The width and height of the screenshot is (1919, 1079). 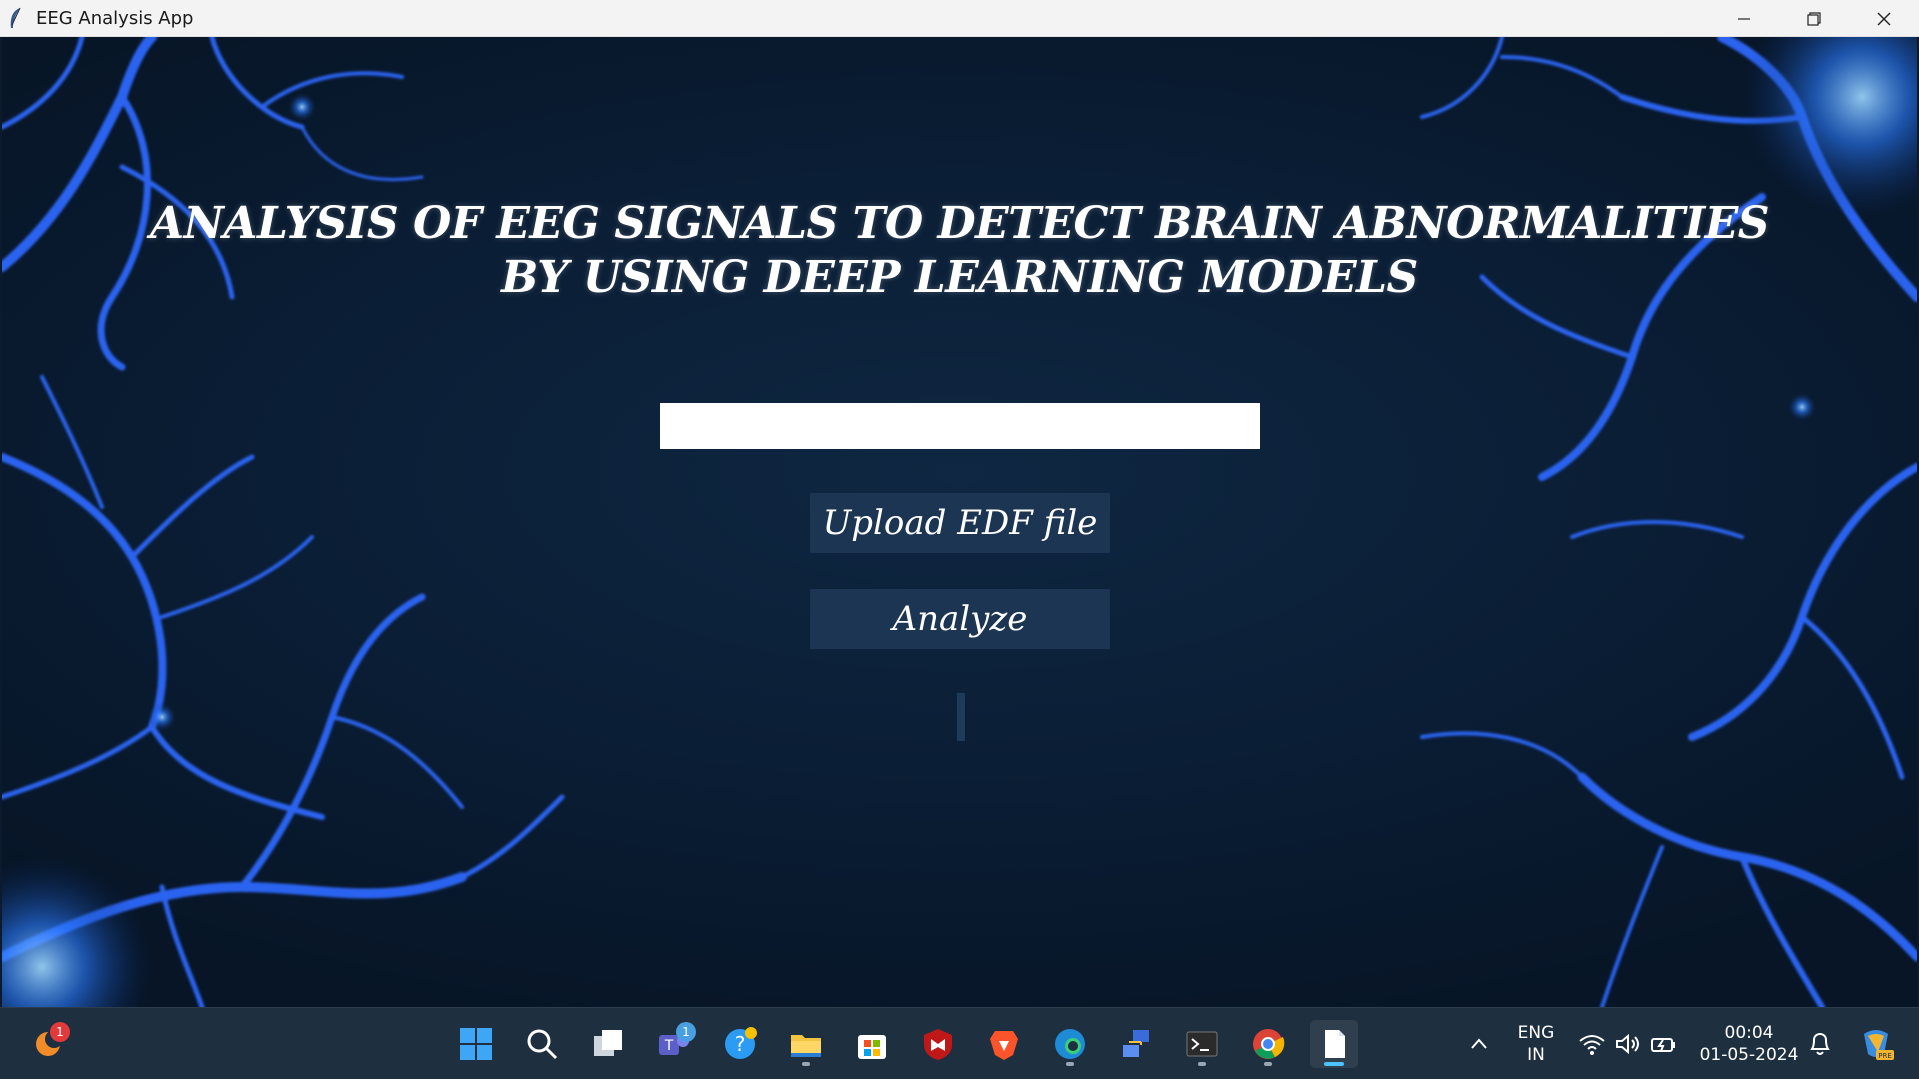 I want to click on notepad-button, so click(x=1334, y=1044).